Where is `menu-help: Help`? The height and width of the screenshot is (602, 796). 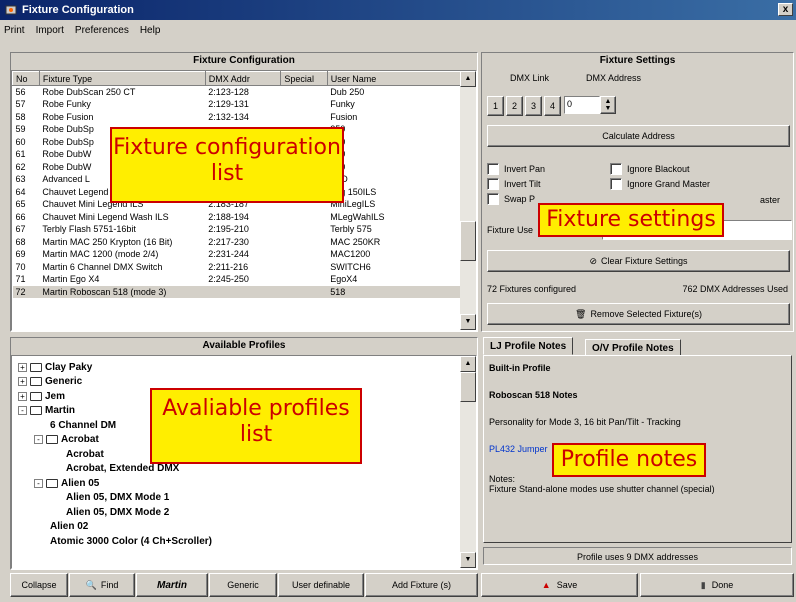
menu-help: Help is located at coordinates (150, 30).